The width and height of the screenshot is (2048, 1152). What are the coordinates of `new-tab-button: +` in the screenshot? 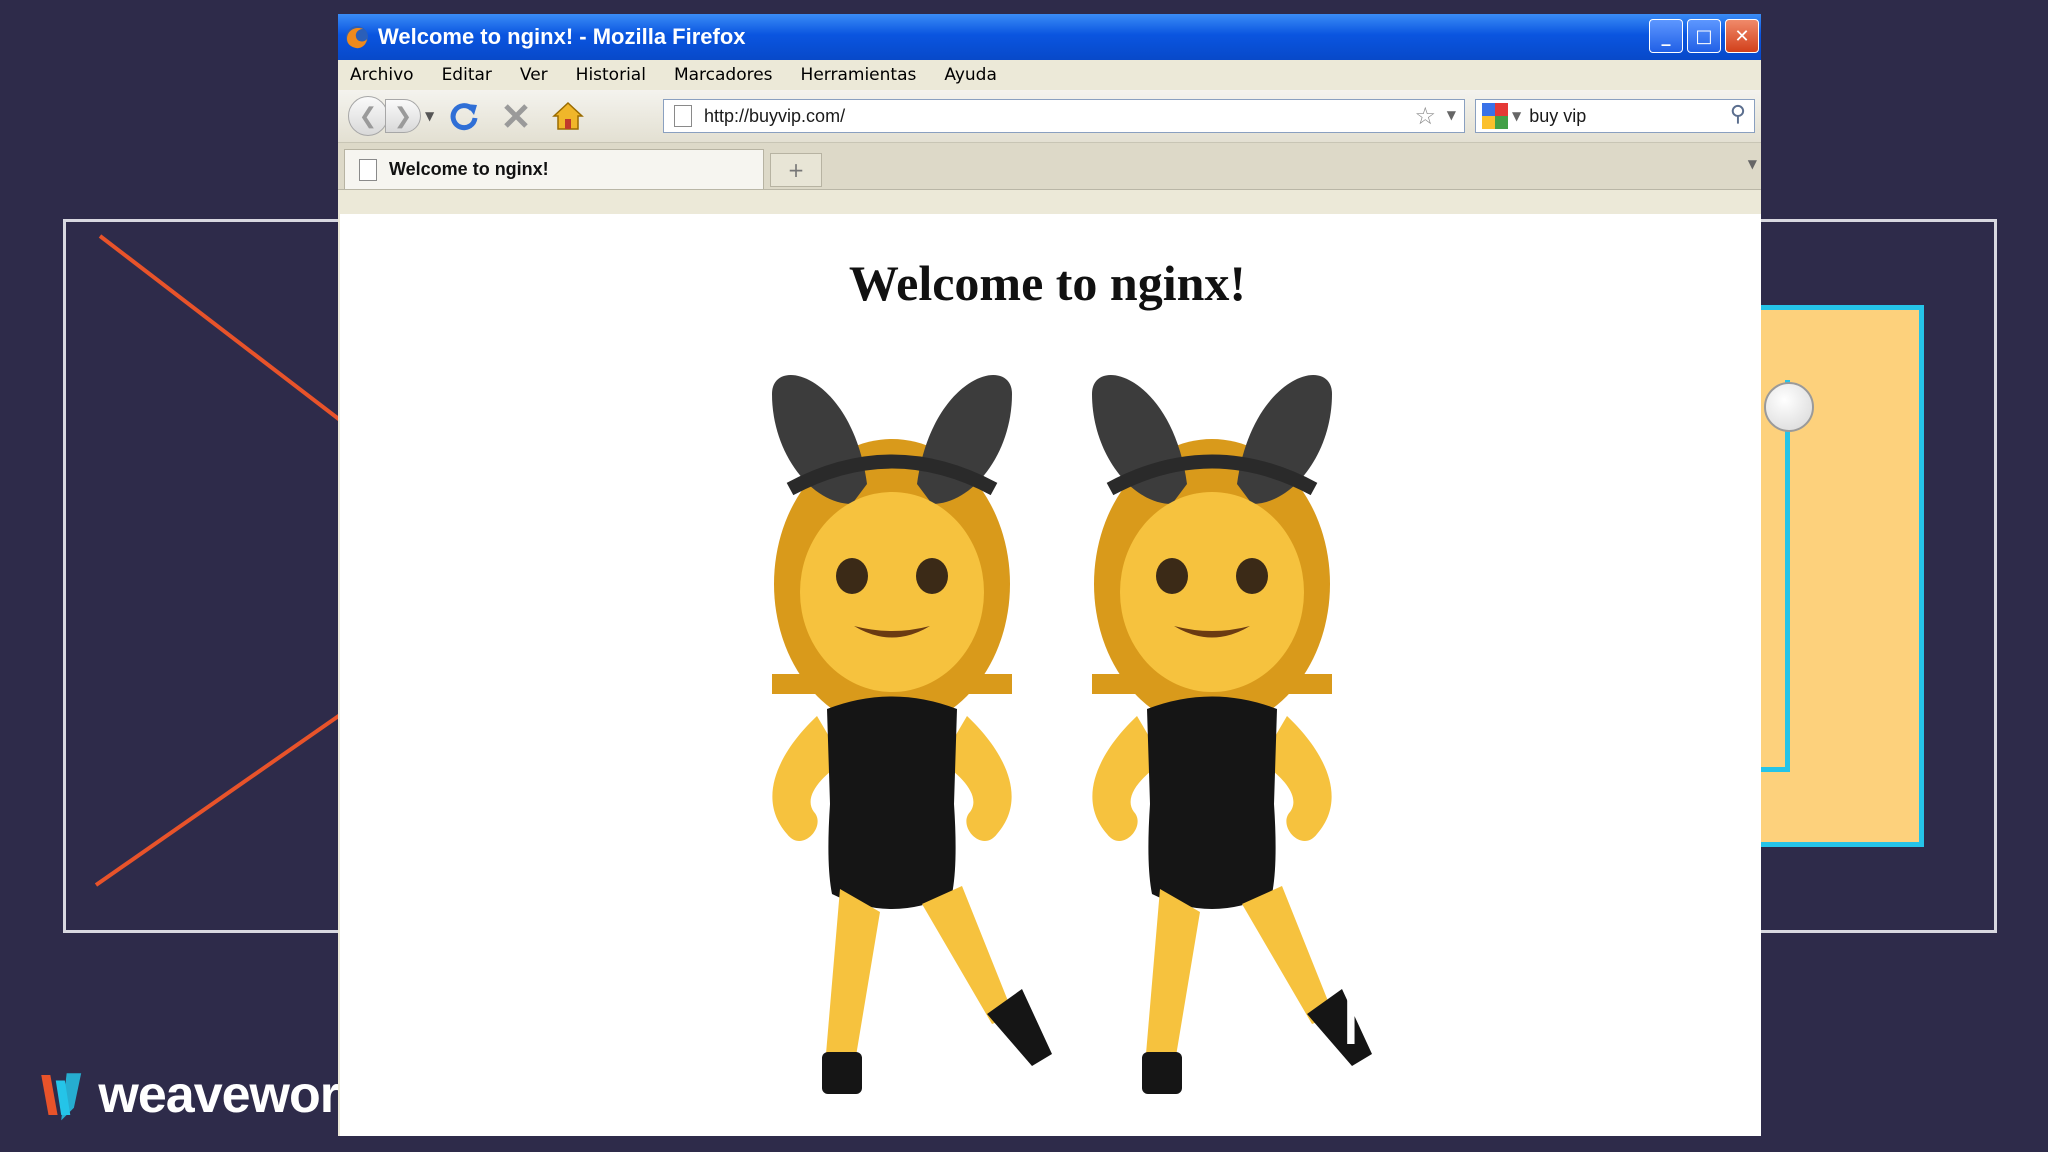 It's located at (796, 170).